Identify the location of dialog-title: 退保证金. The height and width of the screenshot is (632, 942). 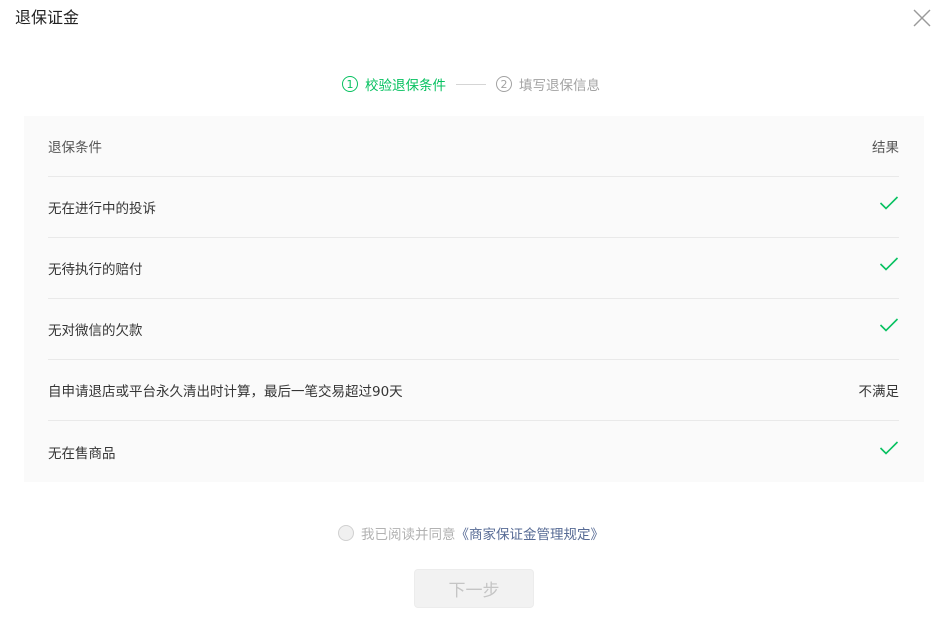
(47, 17).